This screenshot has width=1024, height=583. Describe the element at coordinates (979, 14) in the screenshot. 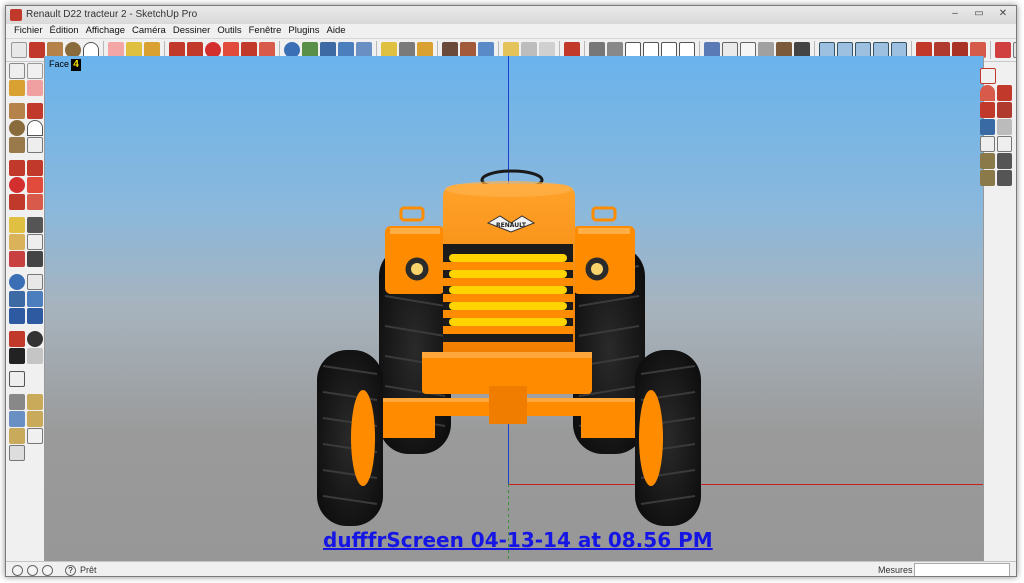

I see `maximize-button: ▭` at that location.